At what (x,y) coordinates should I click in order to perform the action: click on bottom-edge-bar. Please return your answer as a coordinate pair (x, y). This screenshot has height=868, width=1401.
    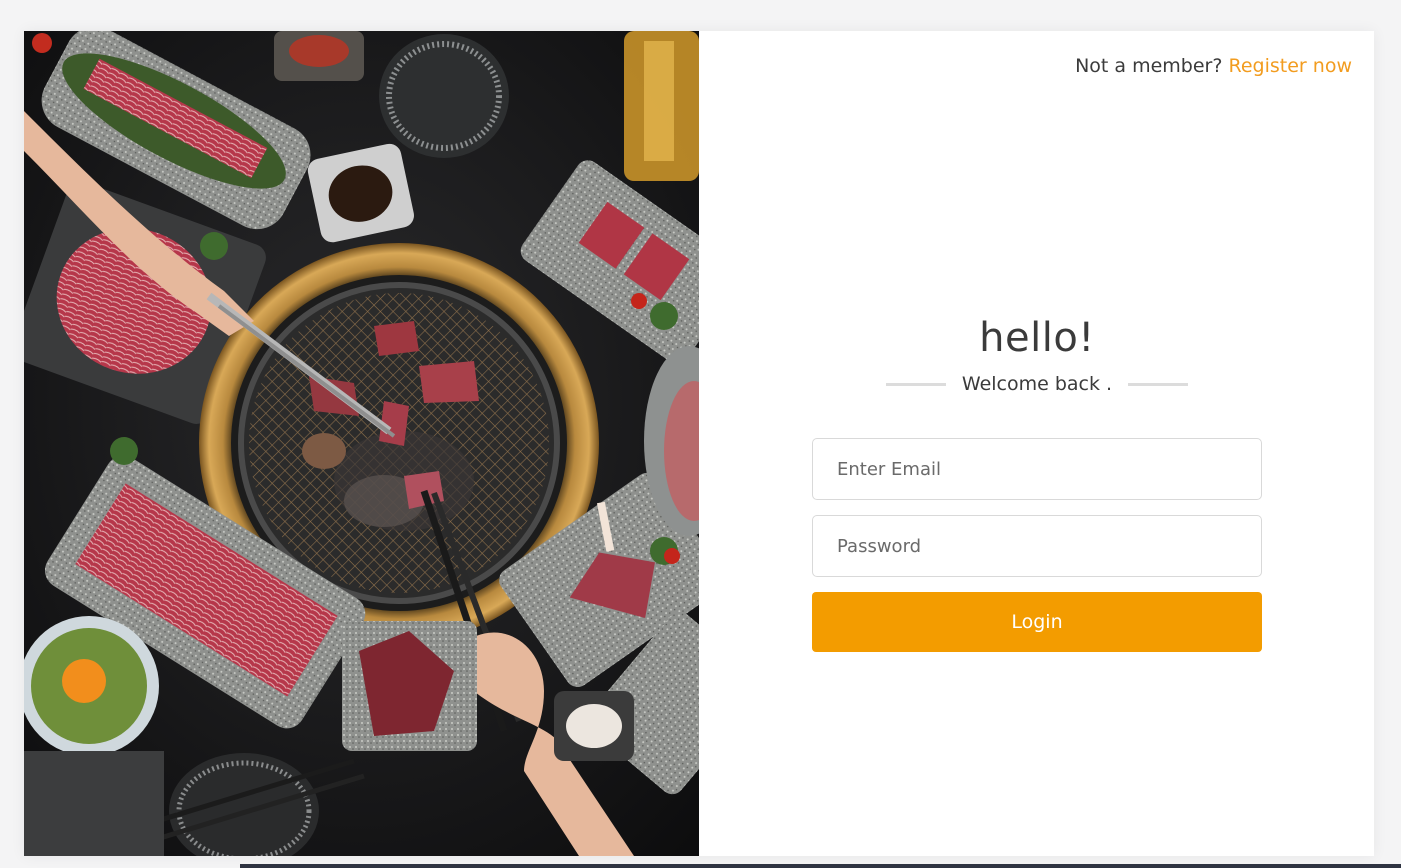
    Looking at the image, I should click on (820, 866).